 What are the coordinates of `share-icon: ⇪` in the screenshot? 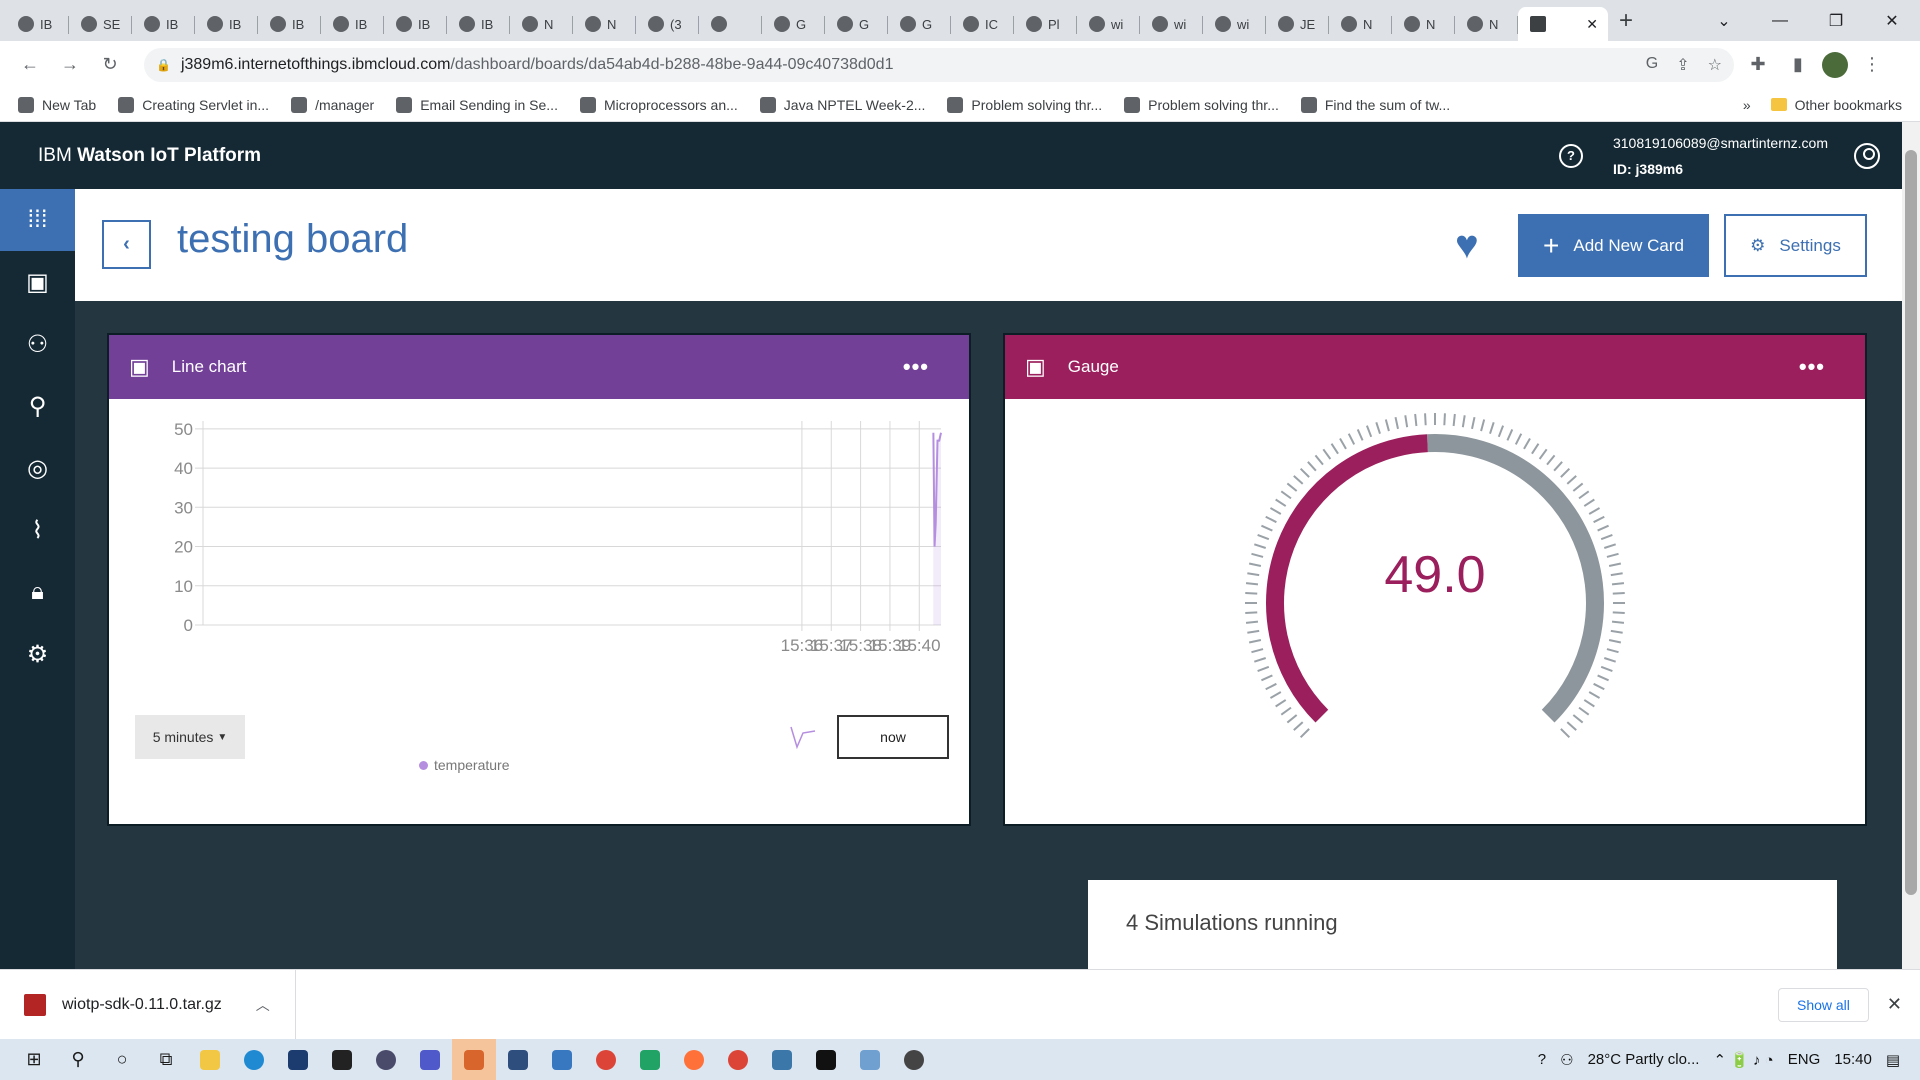 It's located at (1682, 65).